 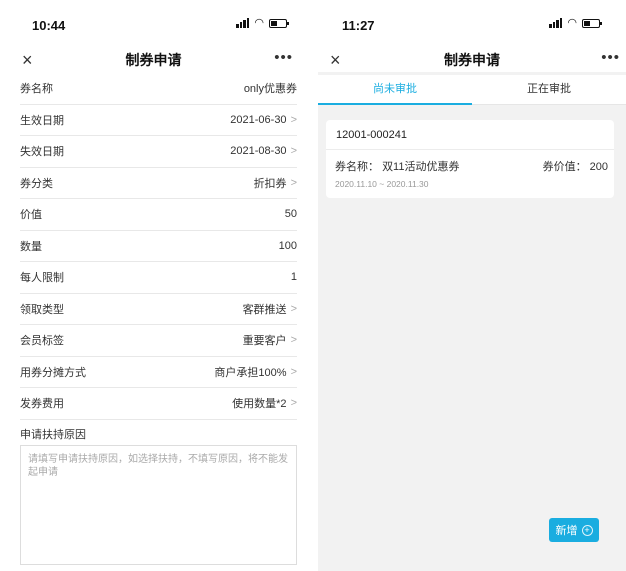 What do you see at coordinates (264, 341) in the screenshot?
I see `form-row-value-text: 重要客户` at bounding box center [264, 341].